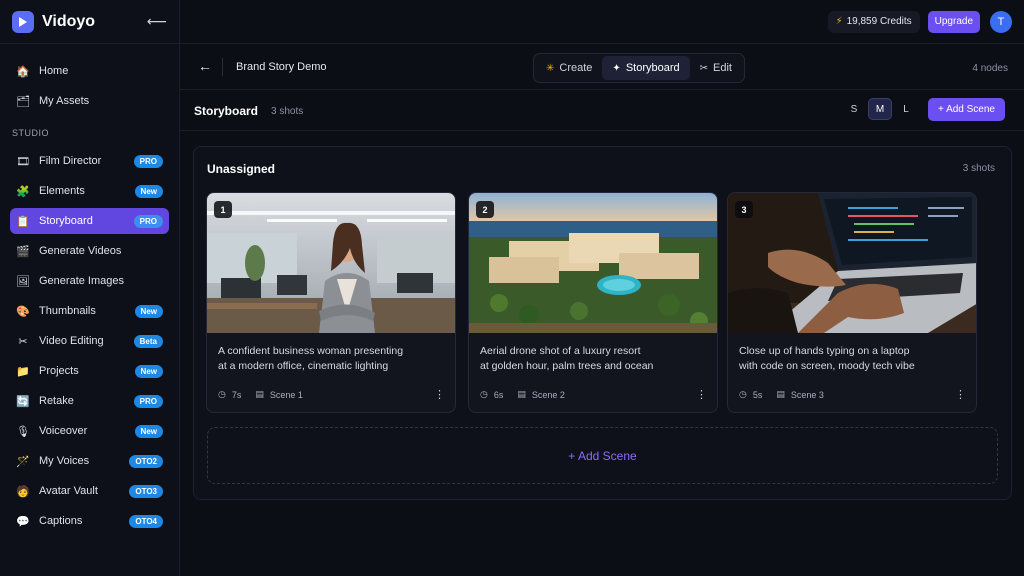  I want to click on sidebar-item-elements: 🧩 Elements New, so click(89, 191).